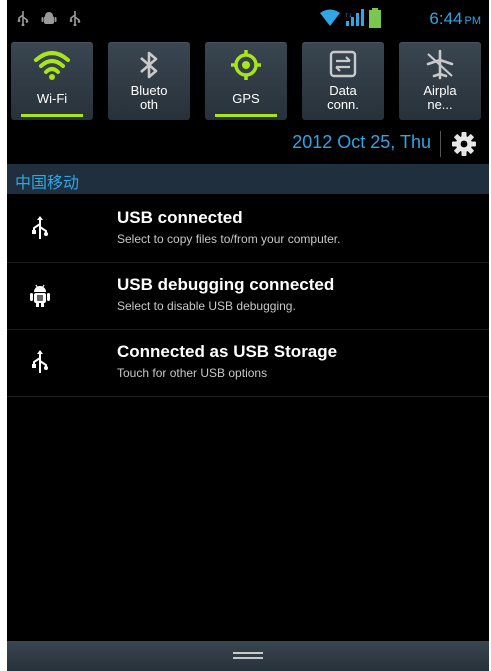 This screenshot has height=671, width=491. Describe the element at coordinates (446, 18) in the screenshot. I see `clock-time: 6:44` at that location.